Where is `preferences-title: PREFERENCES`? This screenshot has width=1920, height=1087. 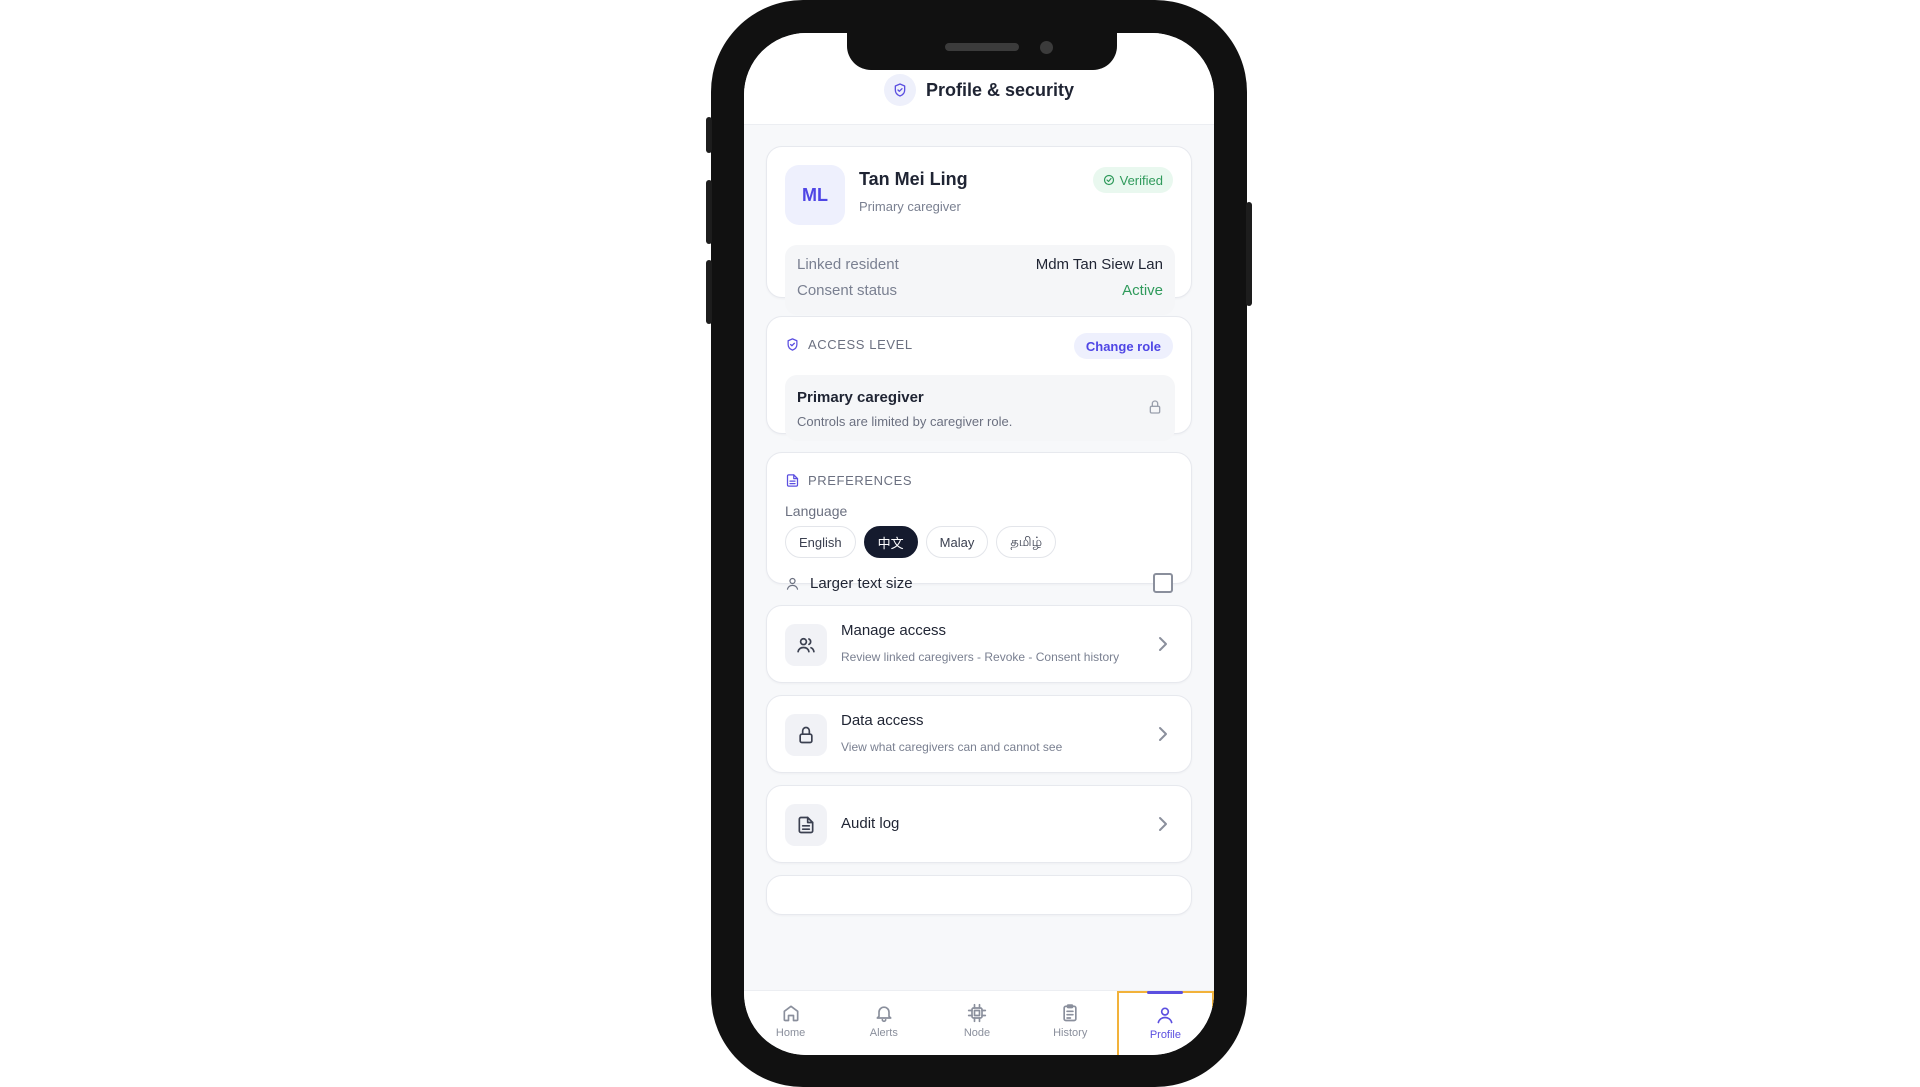
preferences-title: PREFERENCES is located at coordinates (860, 480).